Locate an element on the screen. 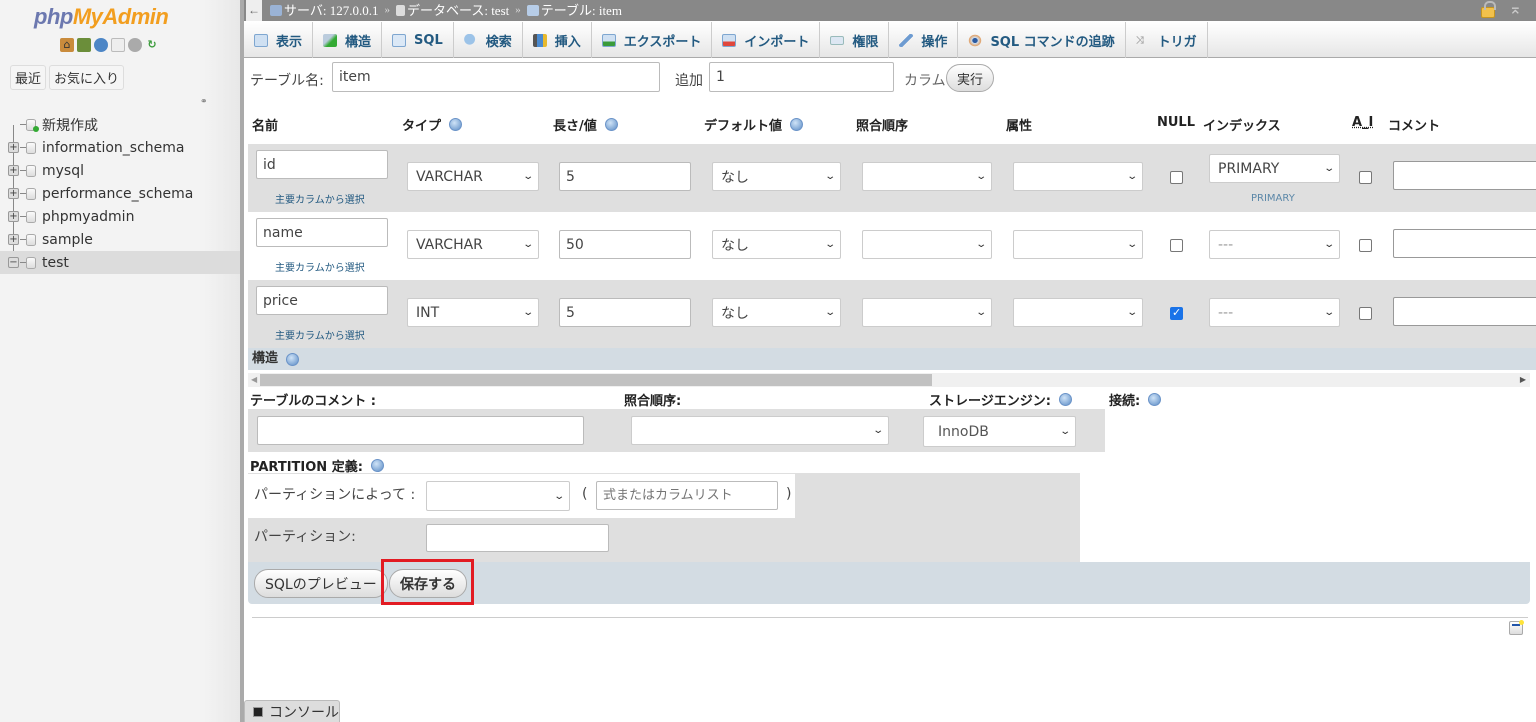 This screenshot has width=1536, height=722. tab-operations: 操作 is located at coordinates (924, 40).